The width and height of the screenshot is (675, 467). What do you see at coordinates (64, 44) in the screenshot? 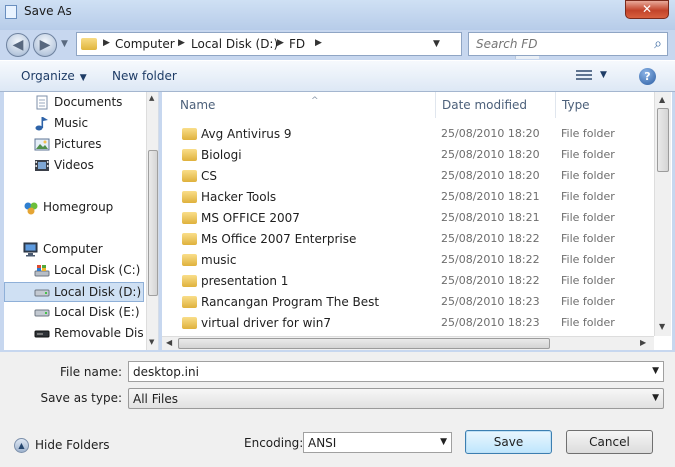
I see `recent-pages-dropdown: ▼` at bounding box center [64, 44].